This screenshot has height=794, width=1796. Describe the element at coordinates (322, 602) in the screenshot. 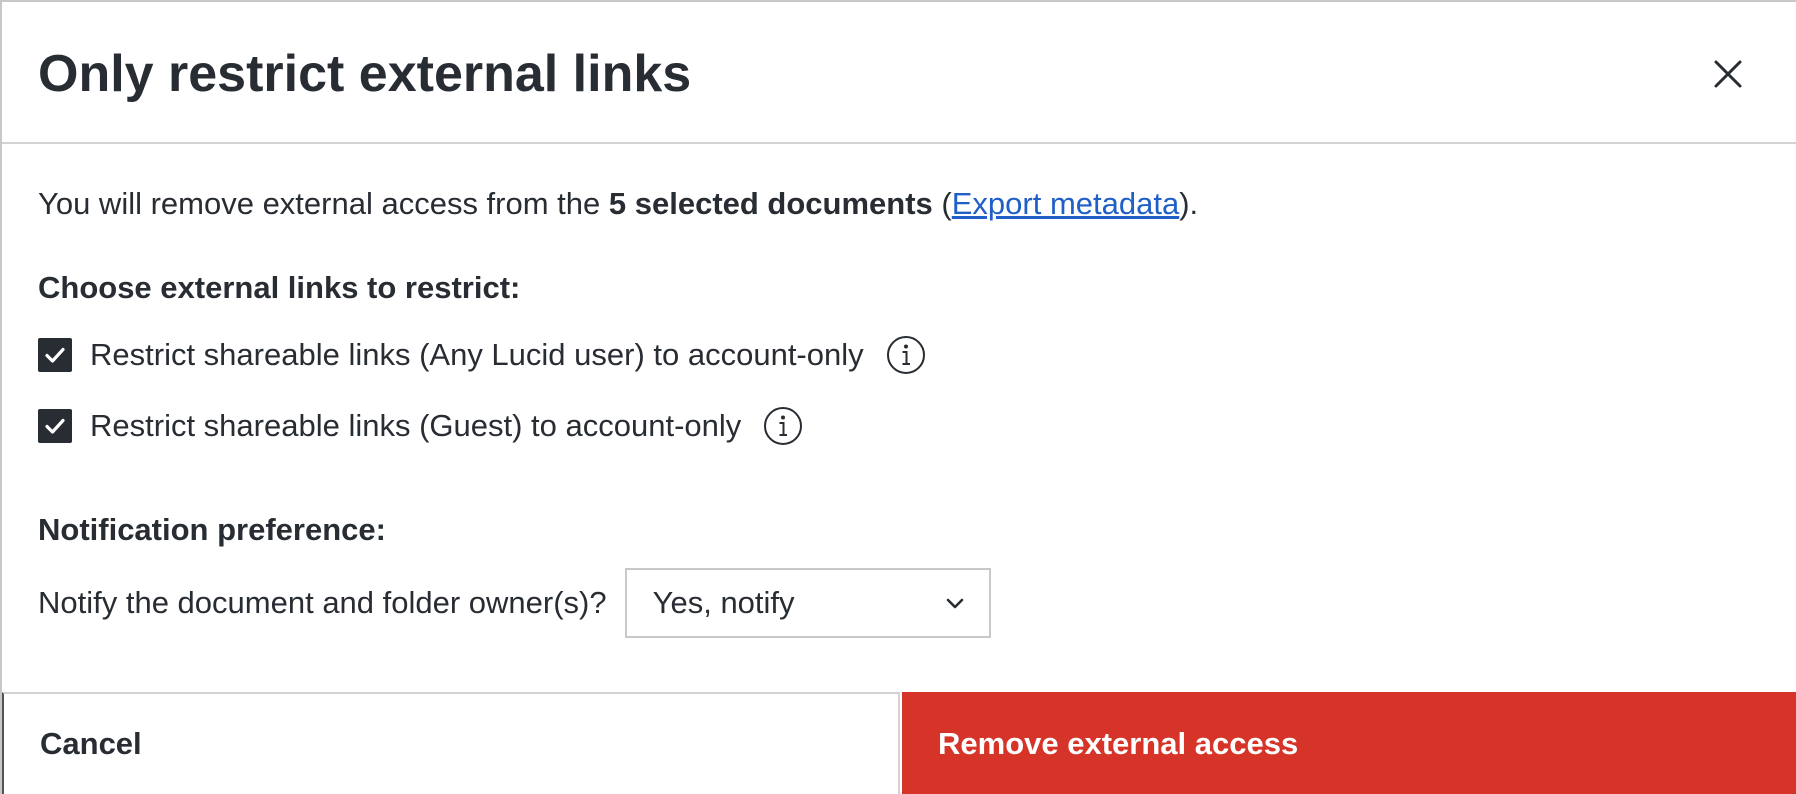

I see `notify-question: Notify the document and folder owner(s)?` at that location.